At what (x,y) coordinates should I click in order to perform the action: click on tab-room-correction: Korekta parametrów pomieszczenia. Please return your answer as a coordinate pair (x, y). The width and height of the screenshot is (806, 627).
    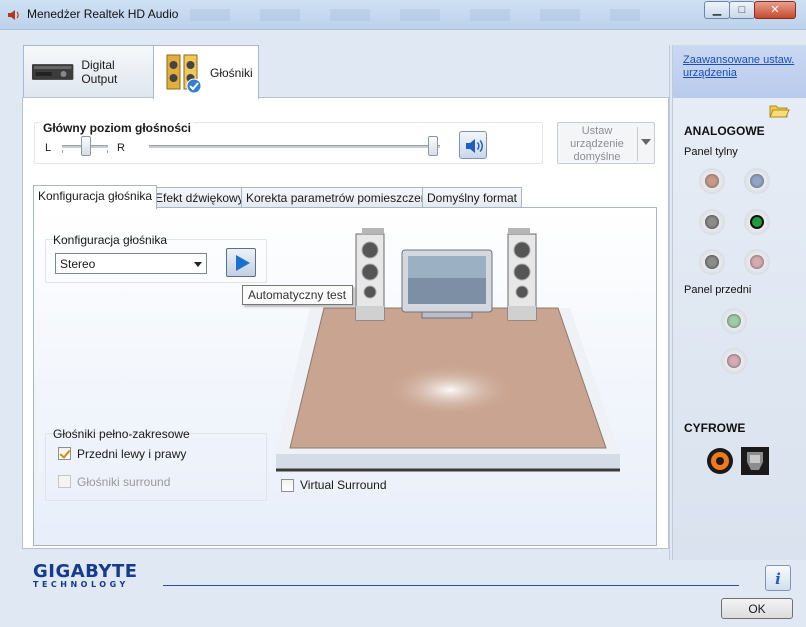
    Looking at the image, I should click on (341, 197).